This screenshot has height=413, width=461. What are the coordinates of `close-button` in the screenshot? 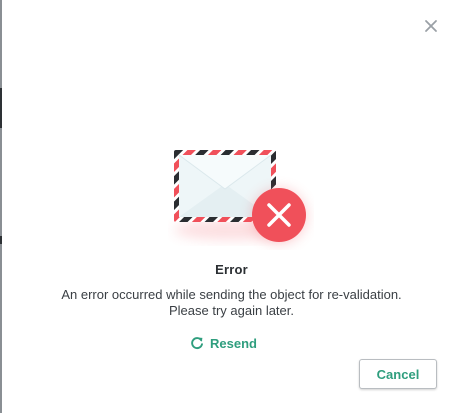 It's located at (431, 26).